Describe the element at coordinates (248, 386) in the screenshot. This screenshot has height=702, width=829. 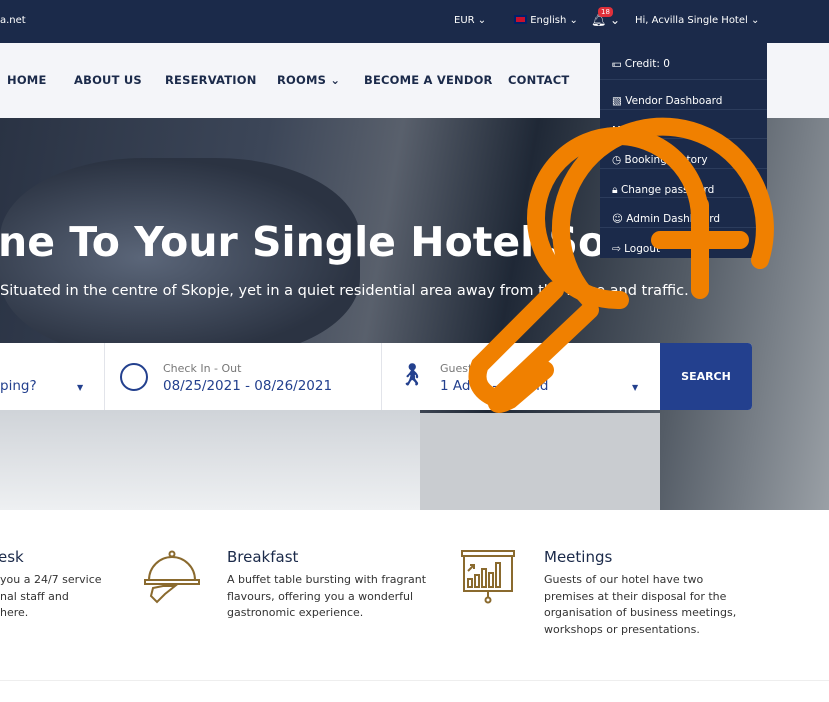
I see `checkin-value: 08/25/2021 - 08/26/2021` at that location.